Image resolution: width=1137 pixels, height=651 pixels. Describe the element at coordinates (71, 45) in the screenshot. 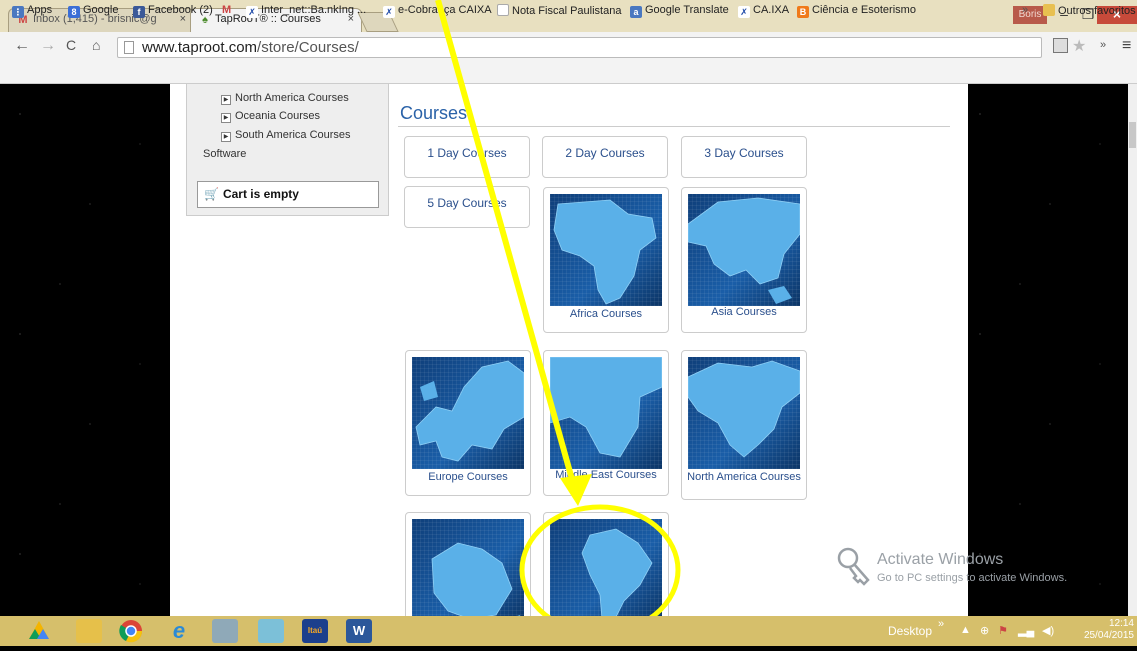

I see `reload-icon: C` at that location.